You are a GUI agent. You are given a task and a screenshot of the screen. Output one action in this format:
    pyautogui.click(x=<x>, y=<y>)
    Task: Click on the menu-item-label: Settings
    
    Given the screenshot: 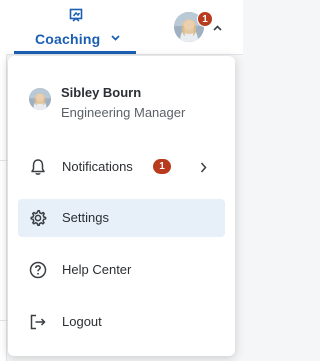 What is the action you would take?
    pyautogui.click(x=85, y=217)
    